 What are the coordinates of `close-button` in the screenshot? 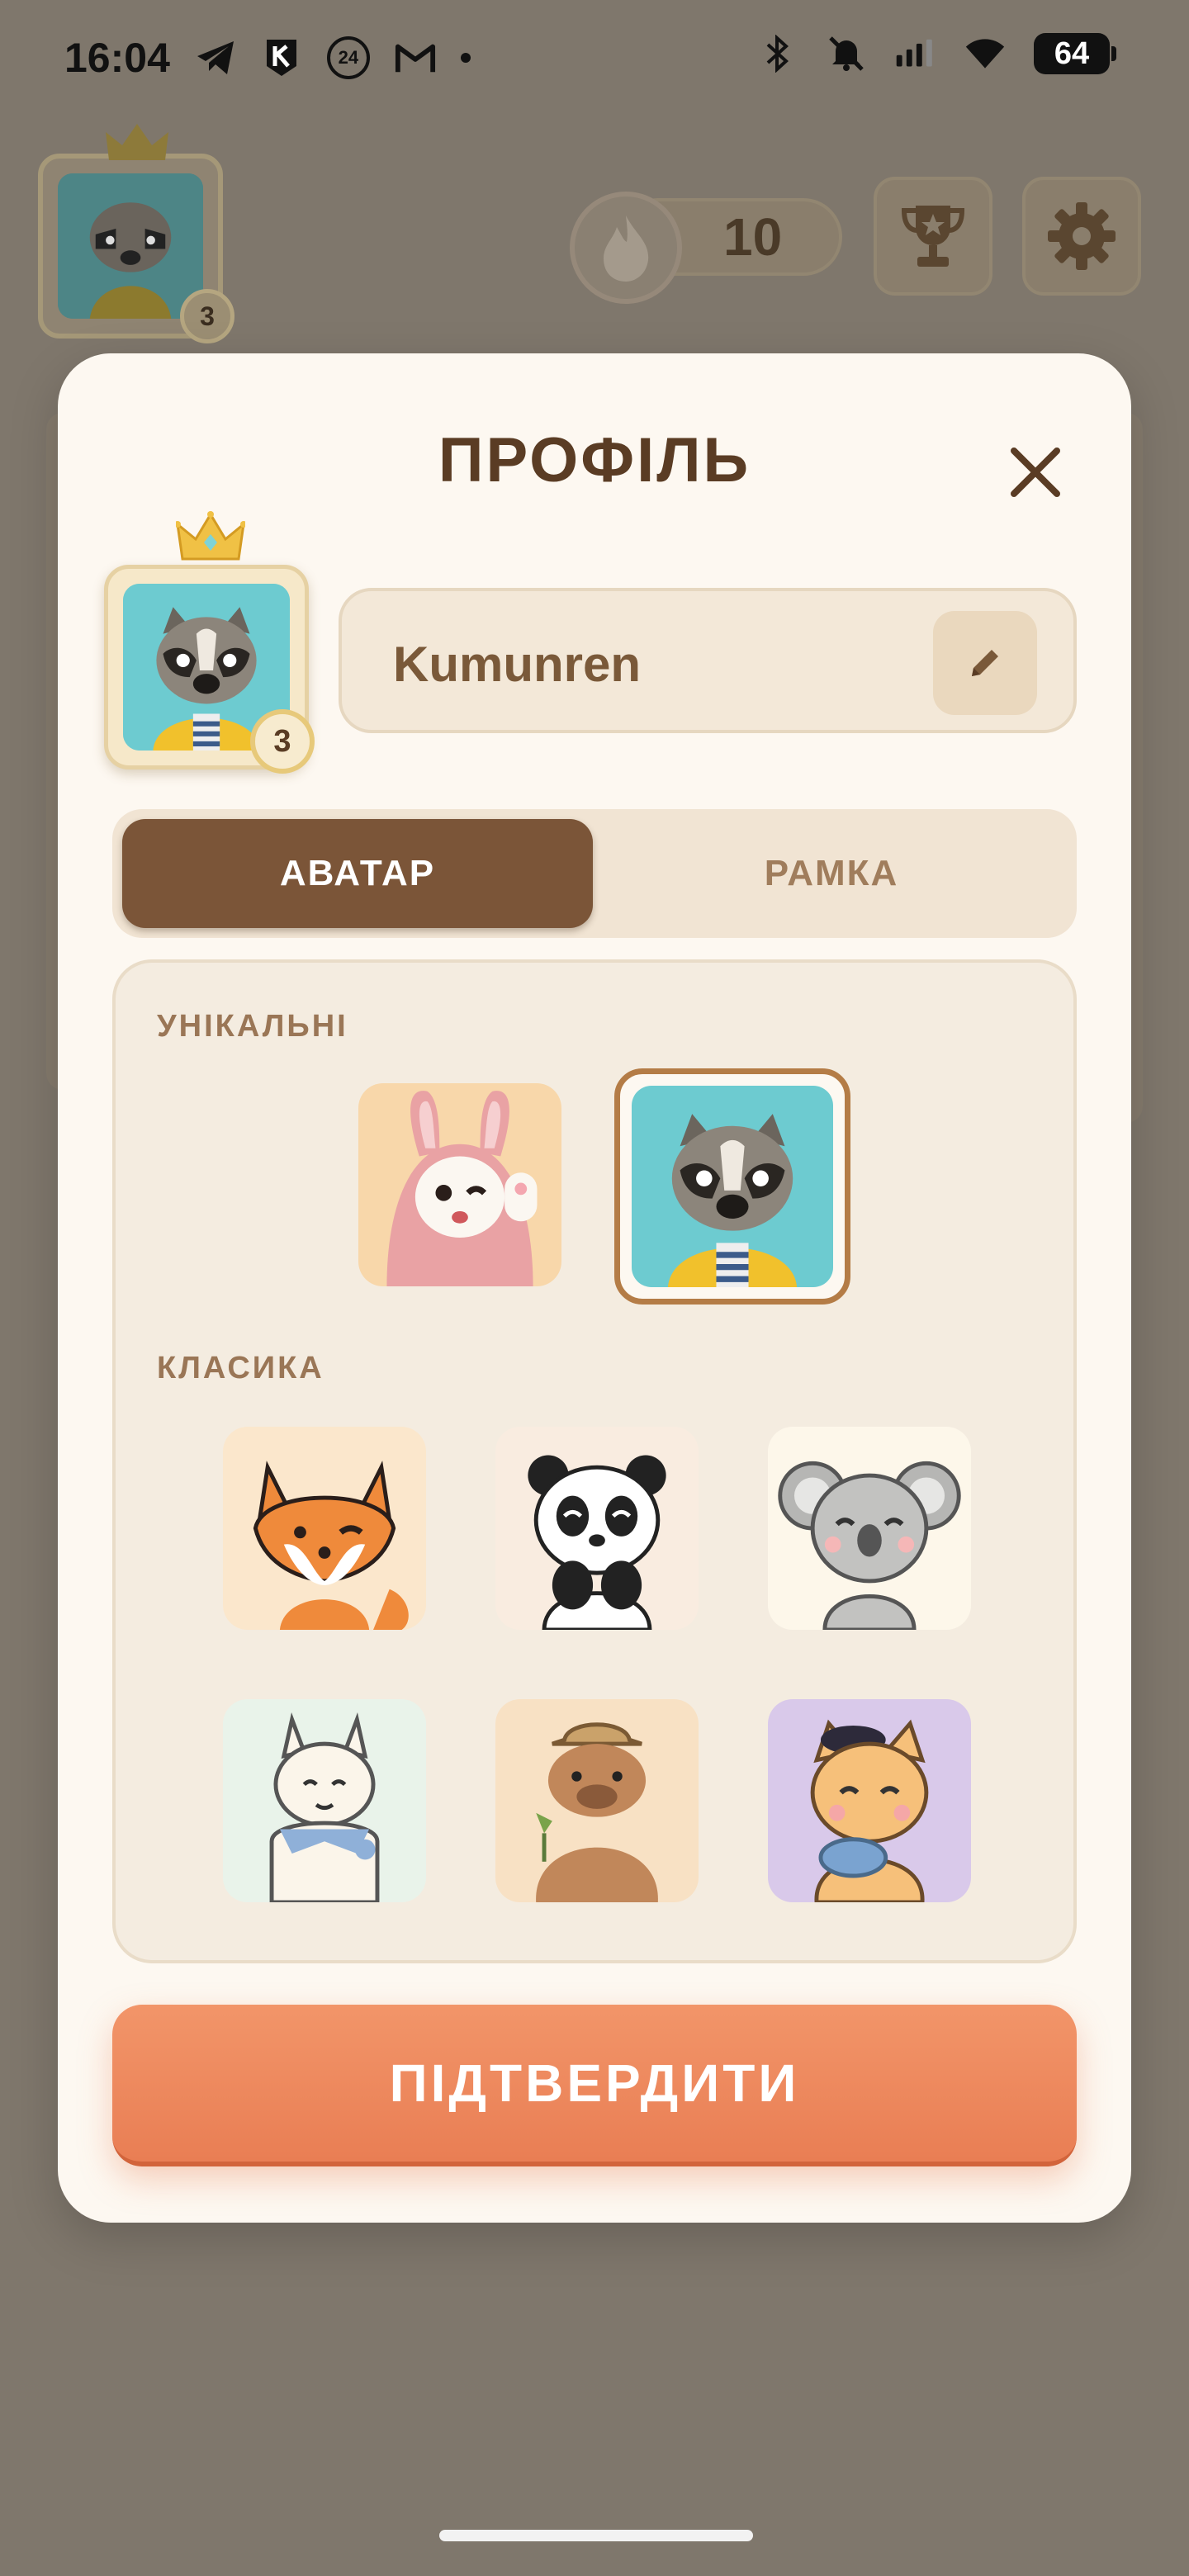 It's located at (1035, 472).